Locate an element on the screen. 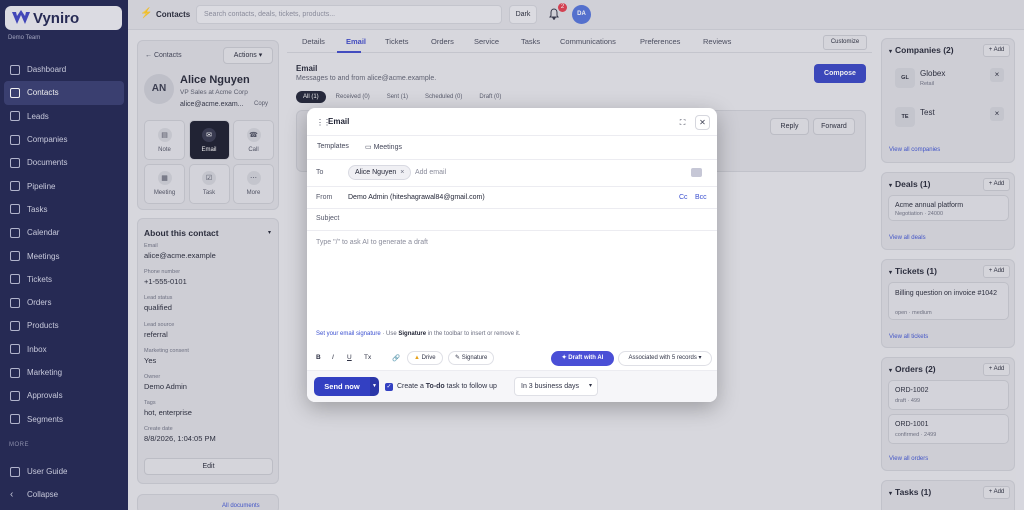 The height and width of the screenshot is (510, 1024). underline-button: U is located at coordinates (349, 357).